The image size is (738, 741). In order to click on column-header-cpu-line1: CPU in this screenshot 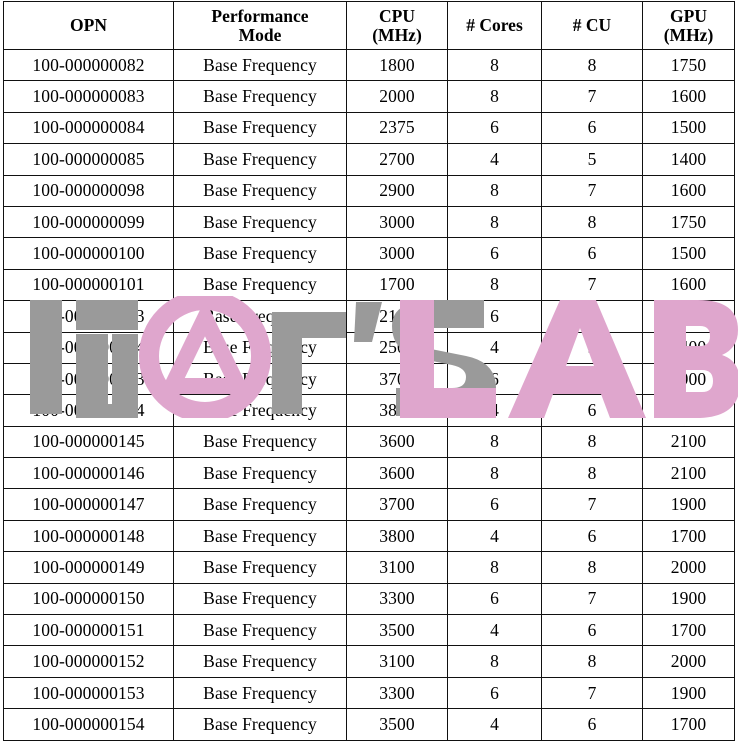, I will do `click(397, 15)`.